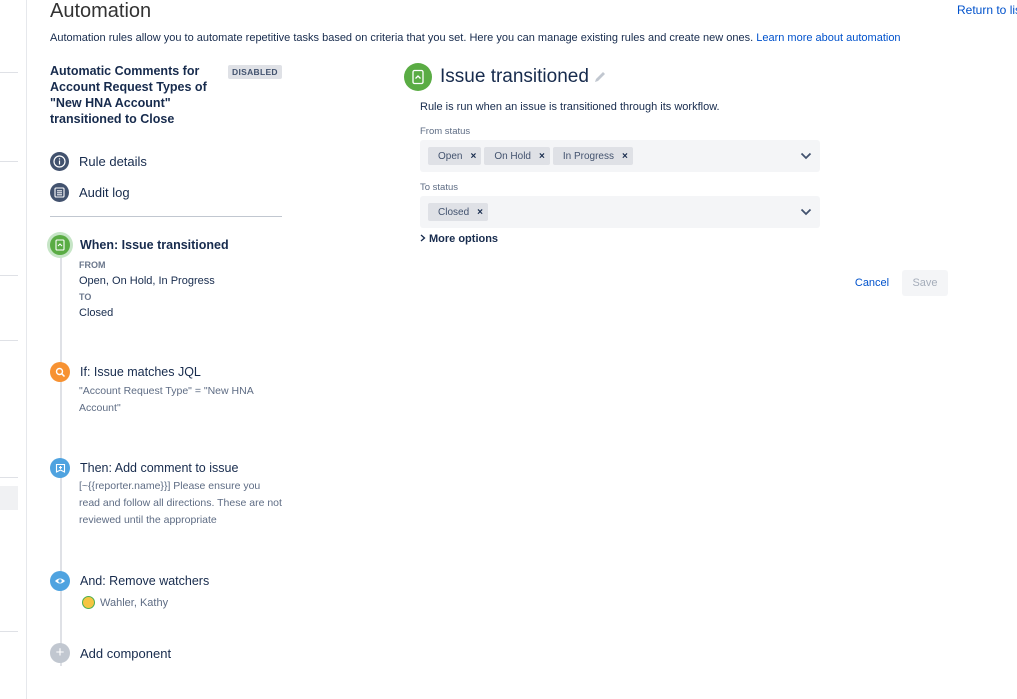 This screenshot has width=1017, height=699. Describe the element at coordinates (101, 11) in the screenshot. I see `page-title: Automation` at that location.